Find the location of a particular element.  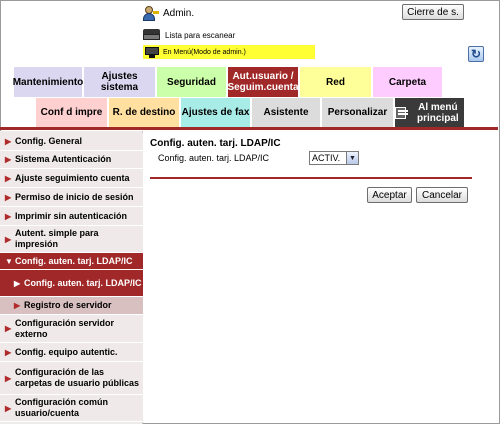

admin-mode-banner: En Menú(Modo de admin.) is located at coordinates (229, 52).